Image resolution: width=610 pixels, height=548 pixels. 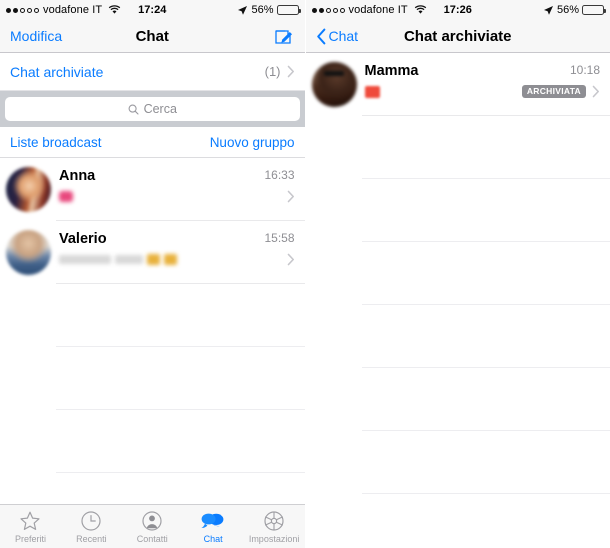 I want to click on chat-item-meta: 10:18 ARCHIVIATA, so click(x=560, y=80).